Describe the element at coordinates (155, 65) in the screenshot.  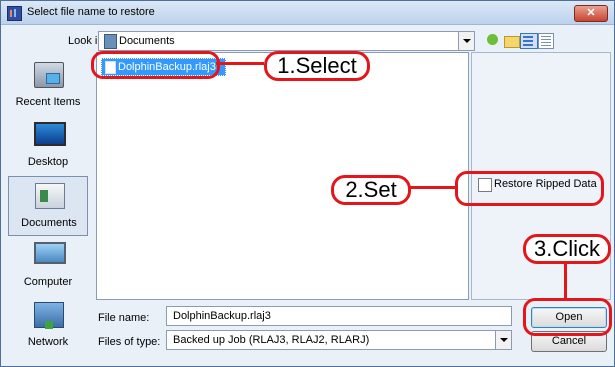
I see `step1-highlight` at that location.